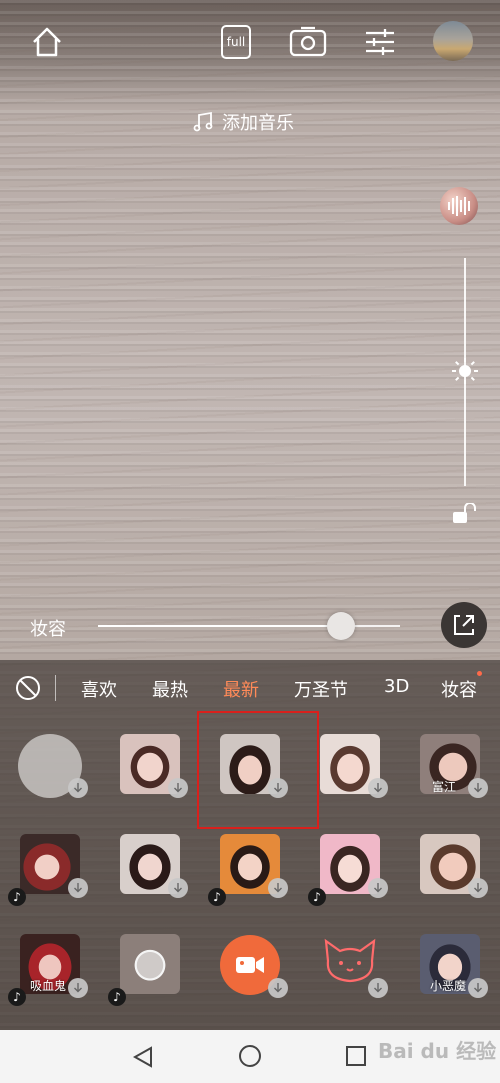 This screenshot has width=500, height=1083. What do you see at coordinates (465, 373) in the screenshot?
I see `sun-icon` at bounding box center [465, 373].